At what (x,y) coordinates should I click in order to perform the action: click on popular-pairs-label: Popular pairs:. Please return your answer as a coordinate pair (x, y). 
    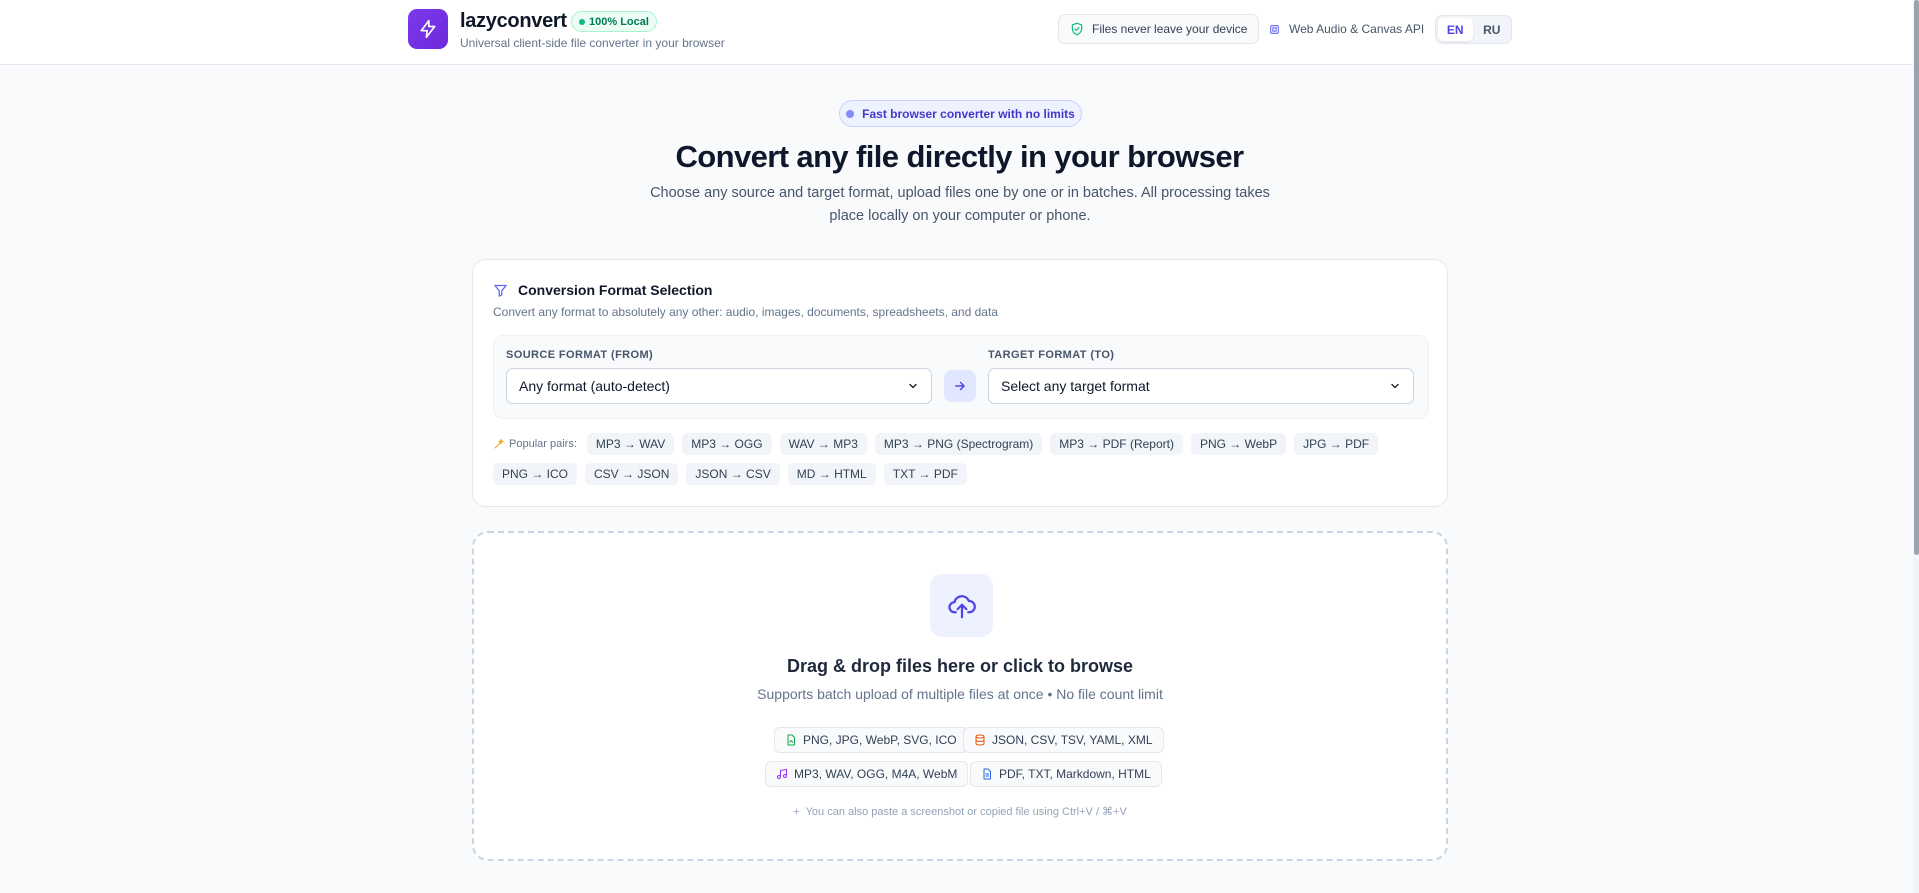
    Looking at the image, I should click on (543, 444).